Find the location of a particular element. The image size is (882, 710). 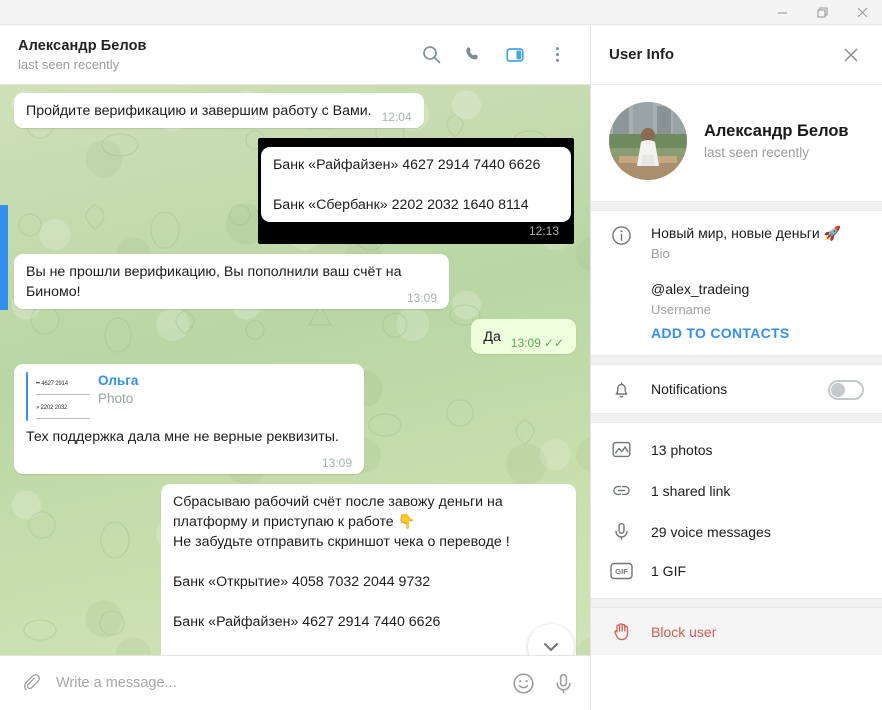

message-meta: 13:09 ✓✓ is located at coordinates (537, 343).